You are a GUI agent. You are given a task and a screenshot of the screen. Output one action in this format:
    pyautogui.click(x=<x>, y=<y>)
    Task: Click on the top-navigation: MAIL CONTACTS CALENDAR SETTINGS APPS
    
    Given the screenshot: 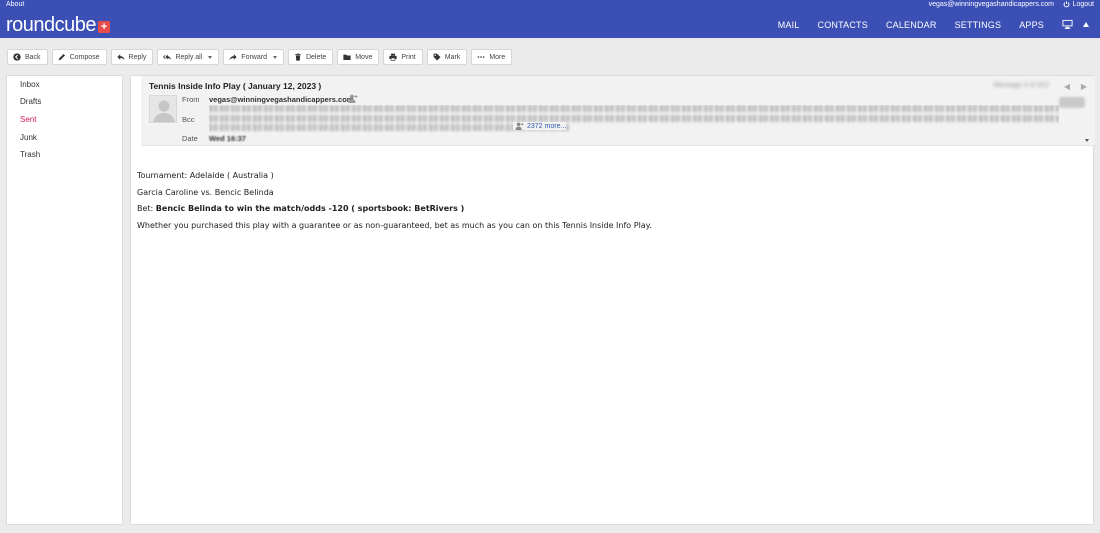 What is the action you would take?
    pyautogui.click(x=939, y=24)
    